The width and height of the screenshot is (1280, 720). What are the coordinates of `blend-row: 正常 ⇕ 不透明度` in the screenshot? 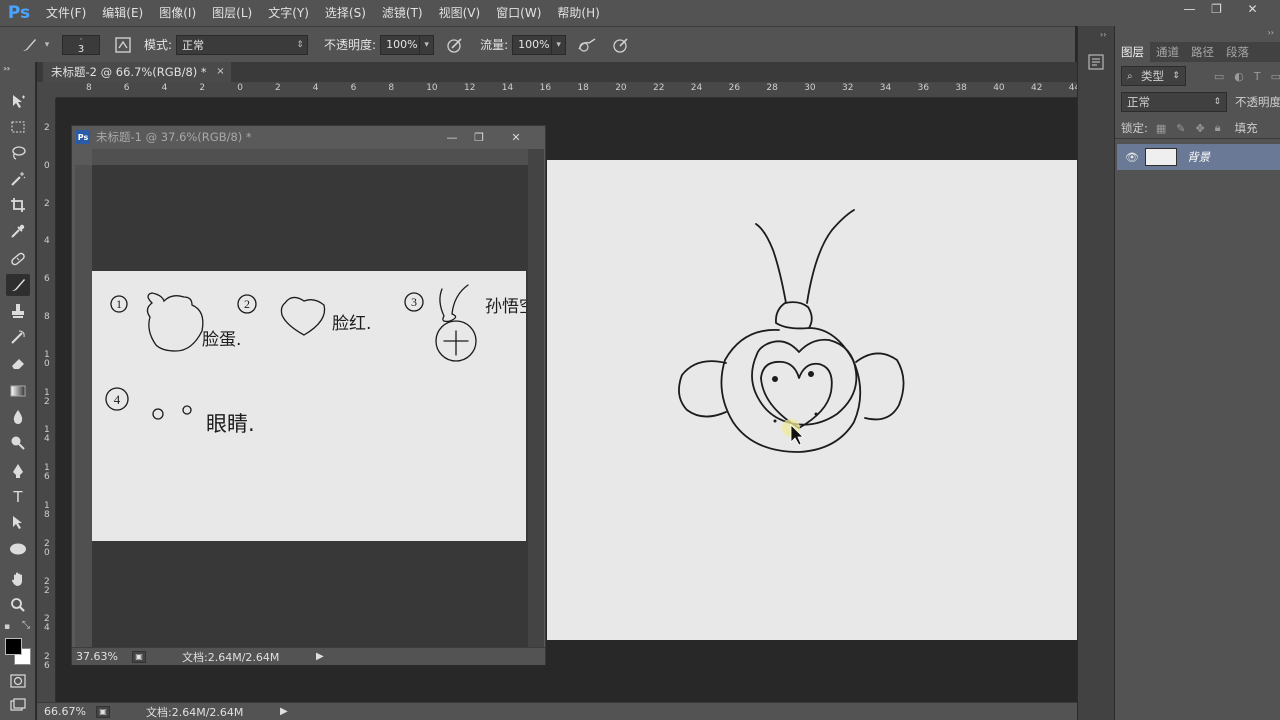 It's located at (1197, 102).